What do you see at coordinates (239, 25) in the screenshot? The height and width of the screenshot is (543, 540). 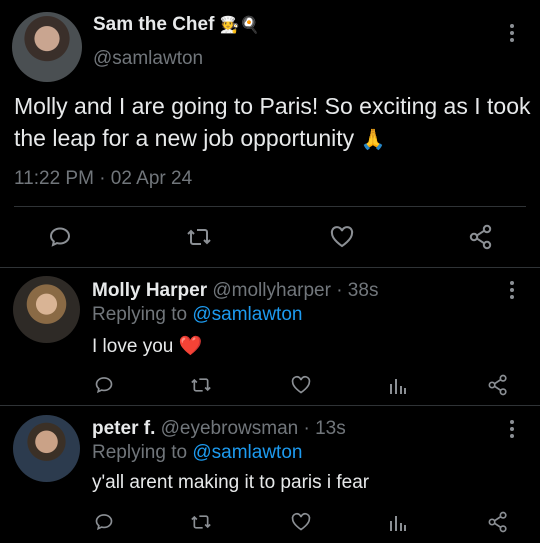 I see `chef-emoji: 🧑‍🍳🍳` at bounding box center [239, 25].